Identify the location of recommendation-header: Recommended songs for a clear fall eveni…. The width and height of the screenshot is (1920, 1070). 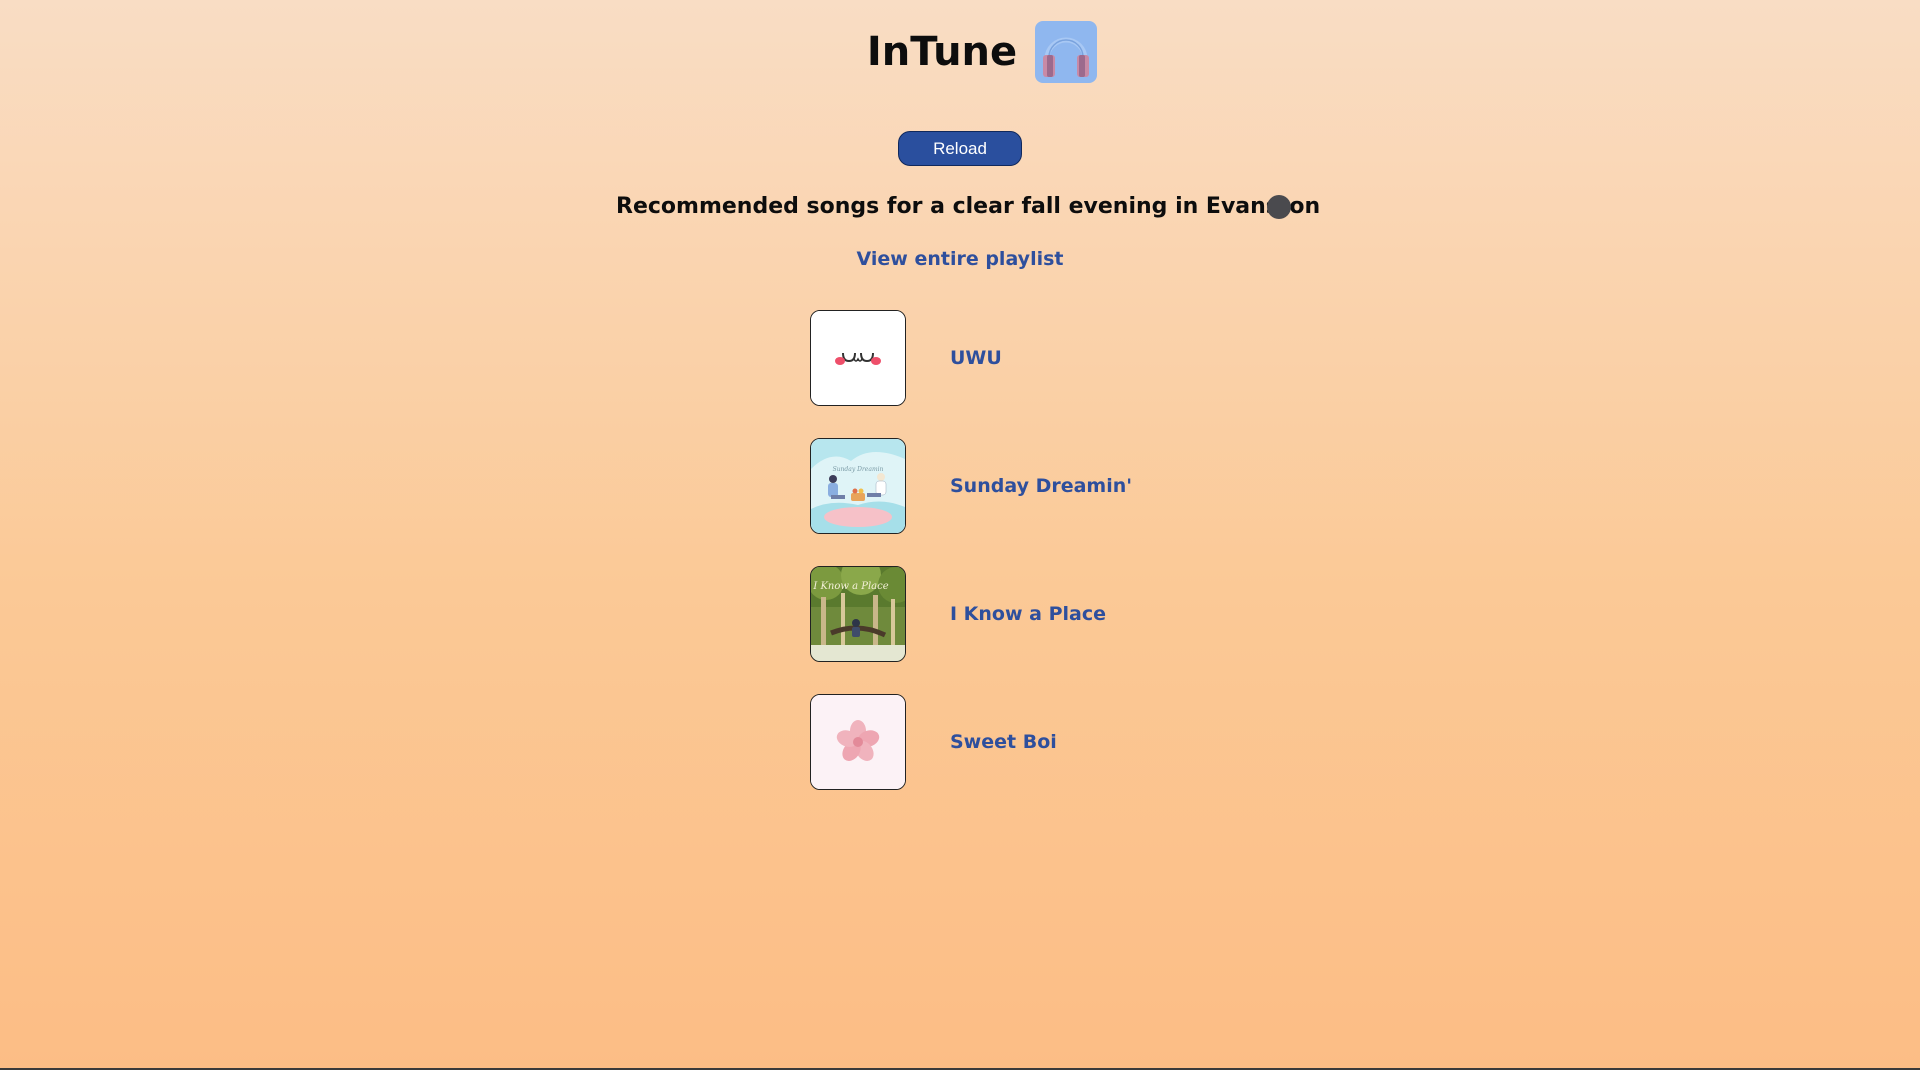
(960, 208).